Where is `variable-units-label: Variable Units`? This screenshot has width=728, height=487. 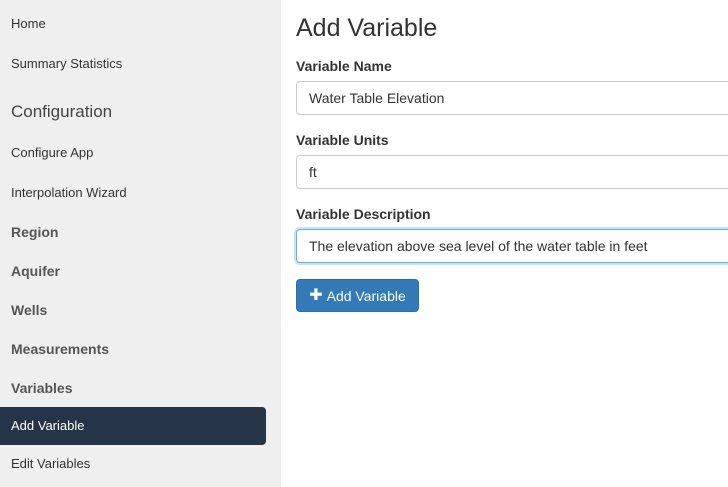
variable-units-label: Variable Units is located at coordinates (342, 140).